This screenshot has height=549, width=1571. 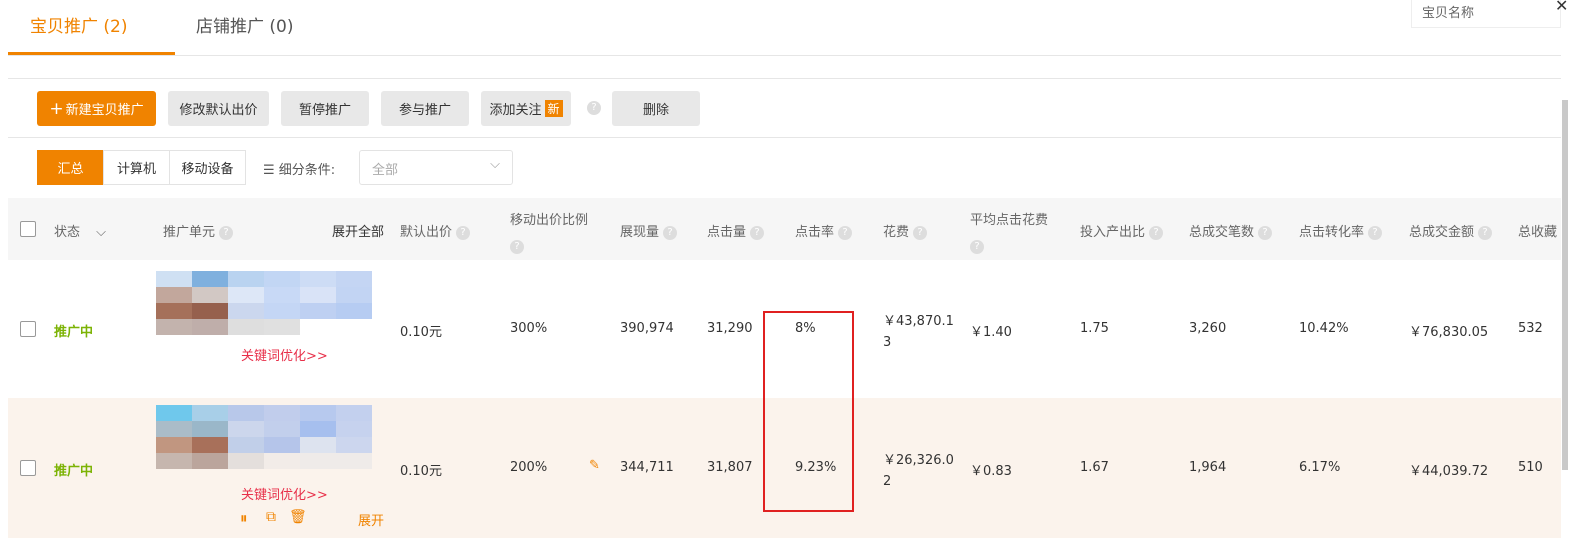 What do you see at coordinates (230, 27) in the screenshot?
I see `tab-label: 店铺推广` at bounding box center [230, 27].